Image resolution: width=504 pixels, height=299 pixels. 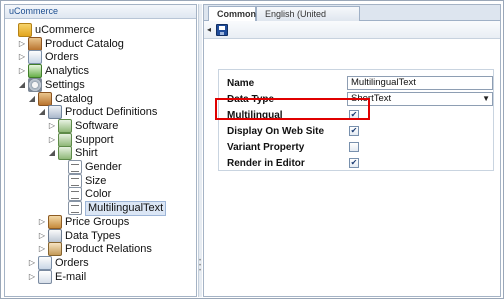 What do you see at coordinates (222, 30) in the screenshot?
I see `save-icon` at bounding box center [222, 30].